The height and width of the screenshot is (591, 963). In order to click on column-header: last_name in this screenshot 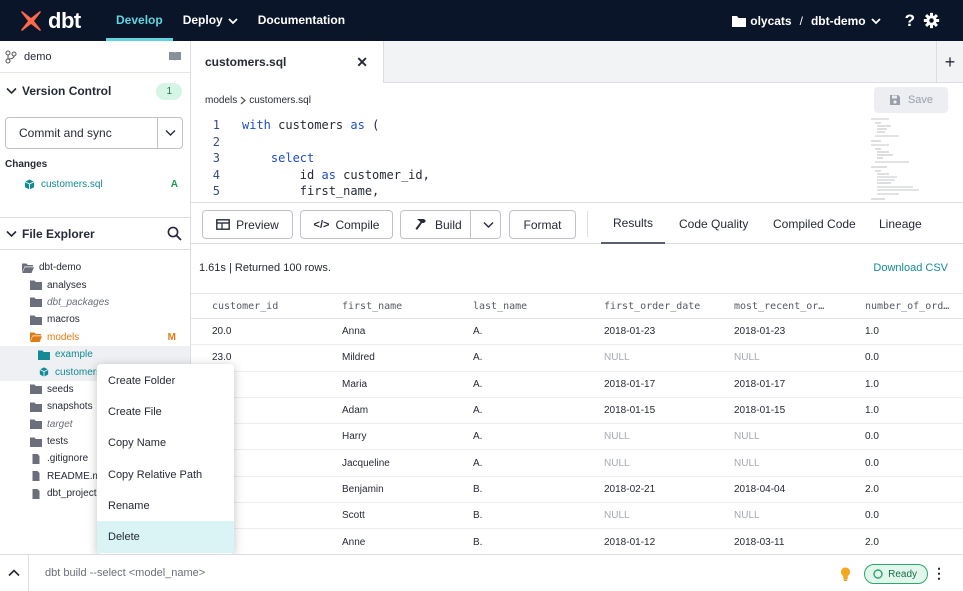, I will do `click(517, 306)`.